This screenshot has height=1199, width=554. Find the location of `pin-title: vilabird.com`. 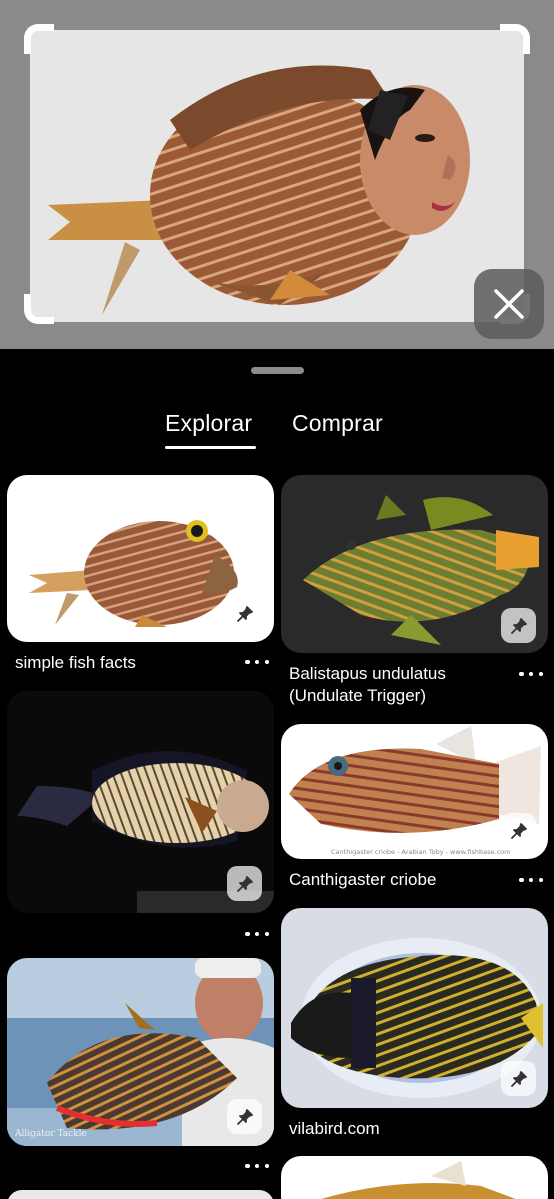

pin-title: vilabird.com is located at coordinates (401, 1129).